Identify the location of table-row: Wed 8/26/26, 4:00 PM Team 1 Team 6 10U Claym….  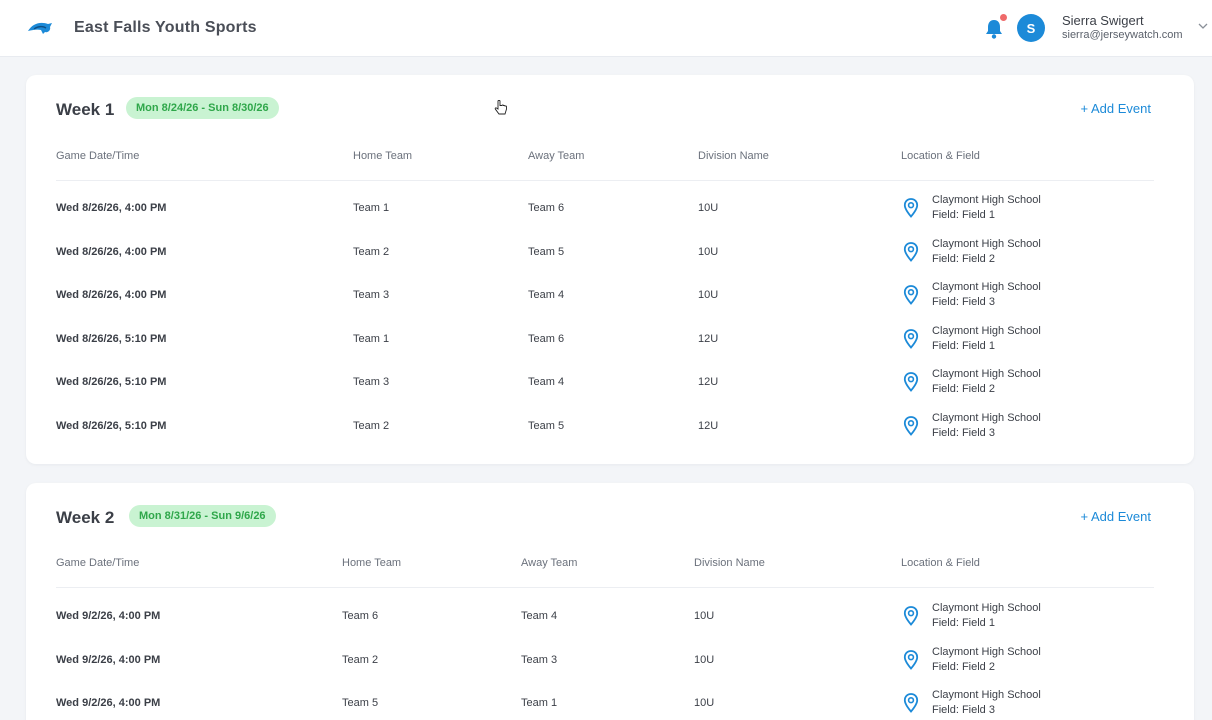
(610, 209).